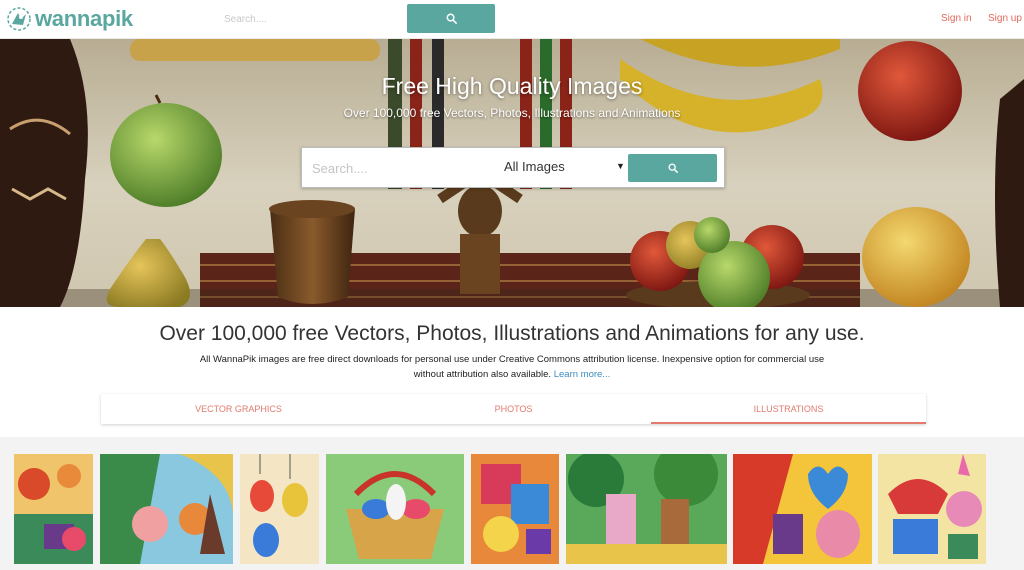 The image size is (1024, 570). What do you see at coordinates (402, 168) in the screenshot?
I see `hero-search-input` at bounding box center [402, 168].